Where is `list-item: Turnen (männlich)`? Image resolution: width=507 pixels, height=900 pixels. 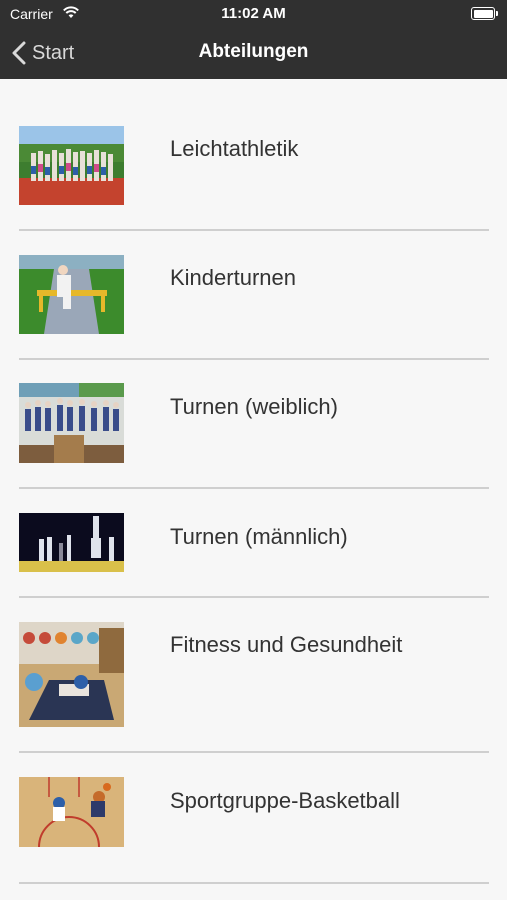 list-item: Turnen (männlich) is located at coordinates (253, 543).